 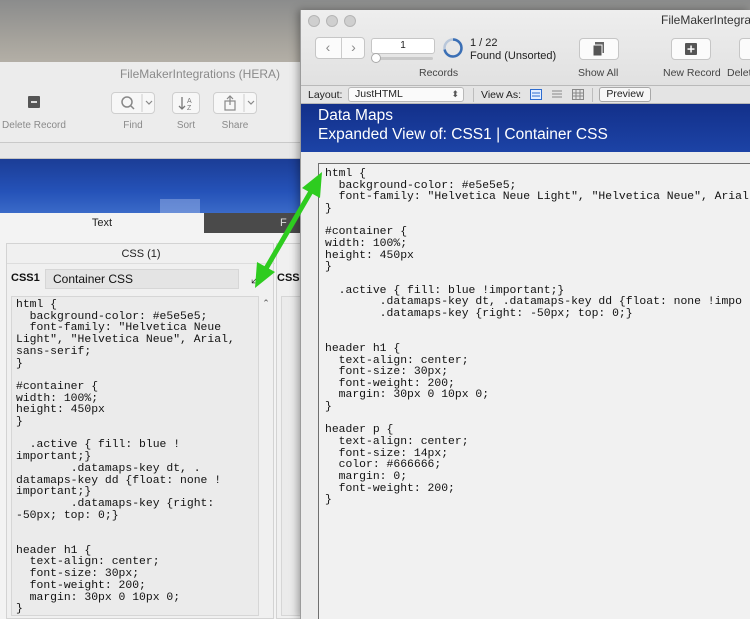 I want to click on css2-panel: CSS2, so click(x=289, y=431).